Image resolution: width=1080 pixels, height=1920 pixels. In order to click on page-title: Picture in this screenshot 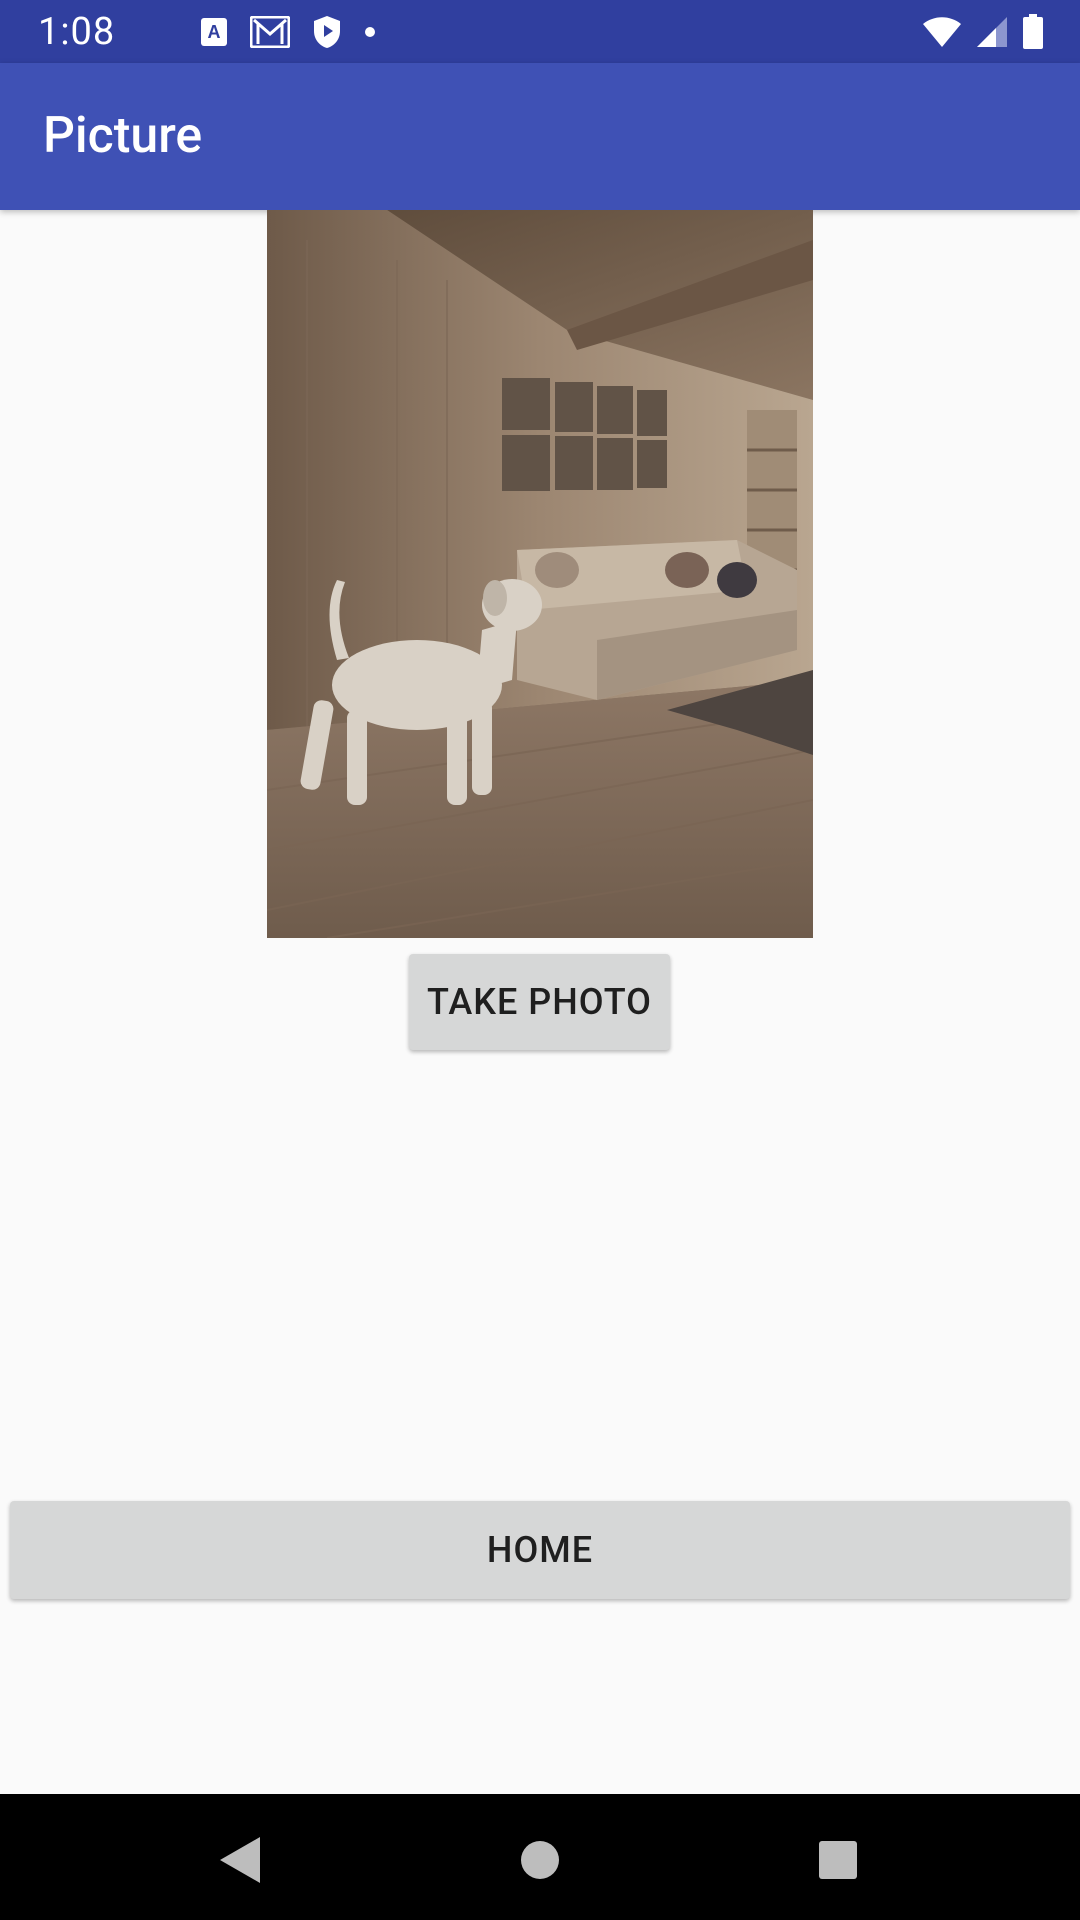, I will do `click(123, 136)`.